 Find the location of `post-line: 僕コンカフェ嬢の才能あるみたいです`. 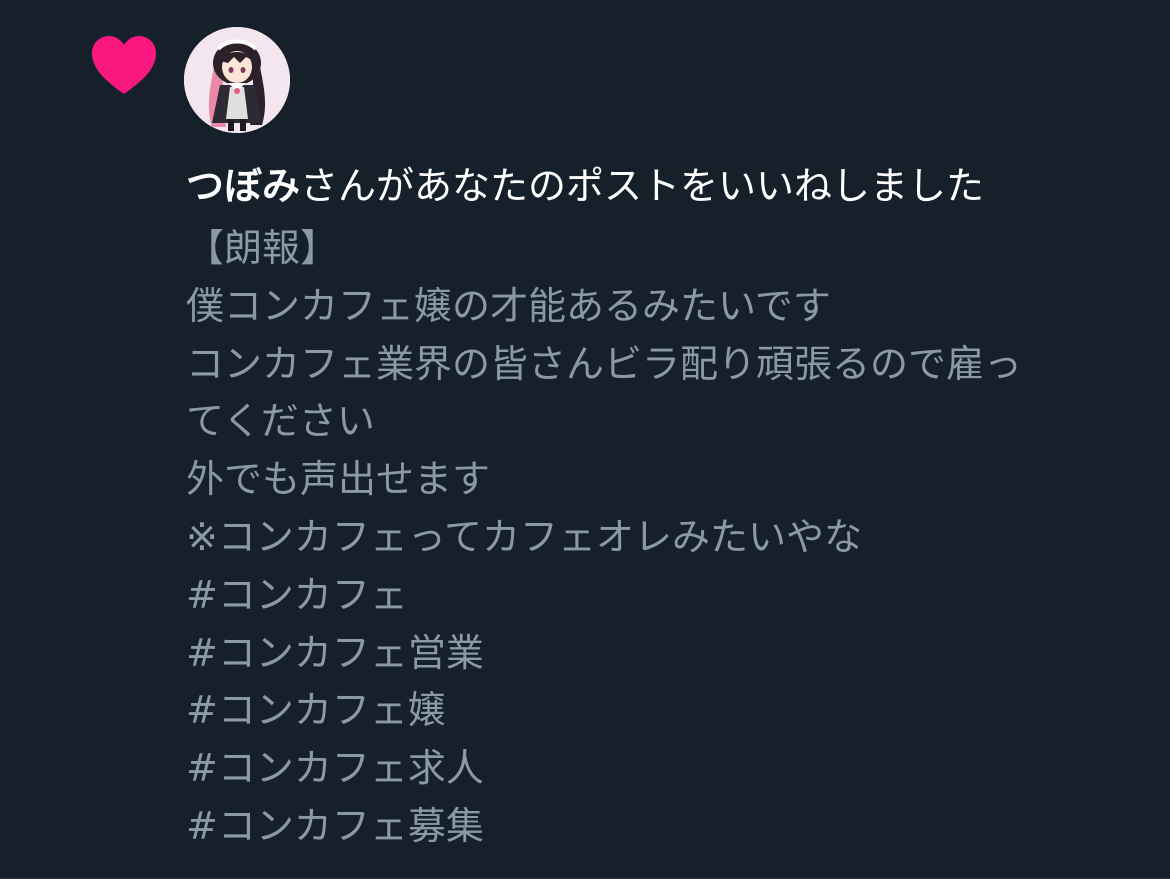

post-line: 僕コンカフェ嬢の才能あるみたいです is located at coordinates (508, 305).